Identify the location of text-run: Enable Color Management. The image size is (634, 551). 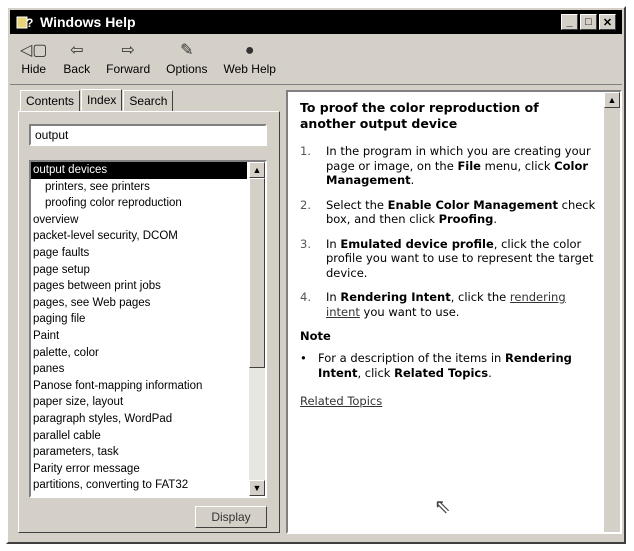
(472, 204).